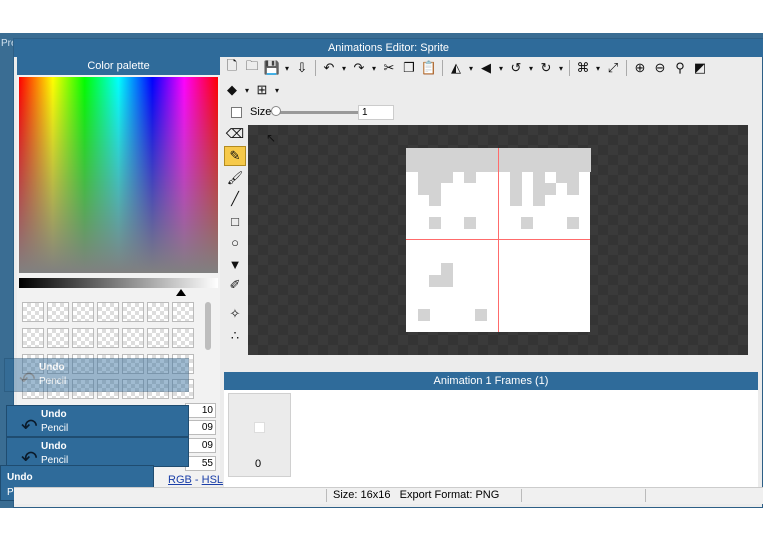 This screenshot has height=541, width=763. Describe the element at coordinates (416, 495) in the screenshot. I see `status-info: Size: 16x16 Export Format: PNG` at that location.